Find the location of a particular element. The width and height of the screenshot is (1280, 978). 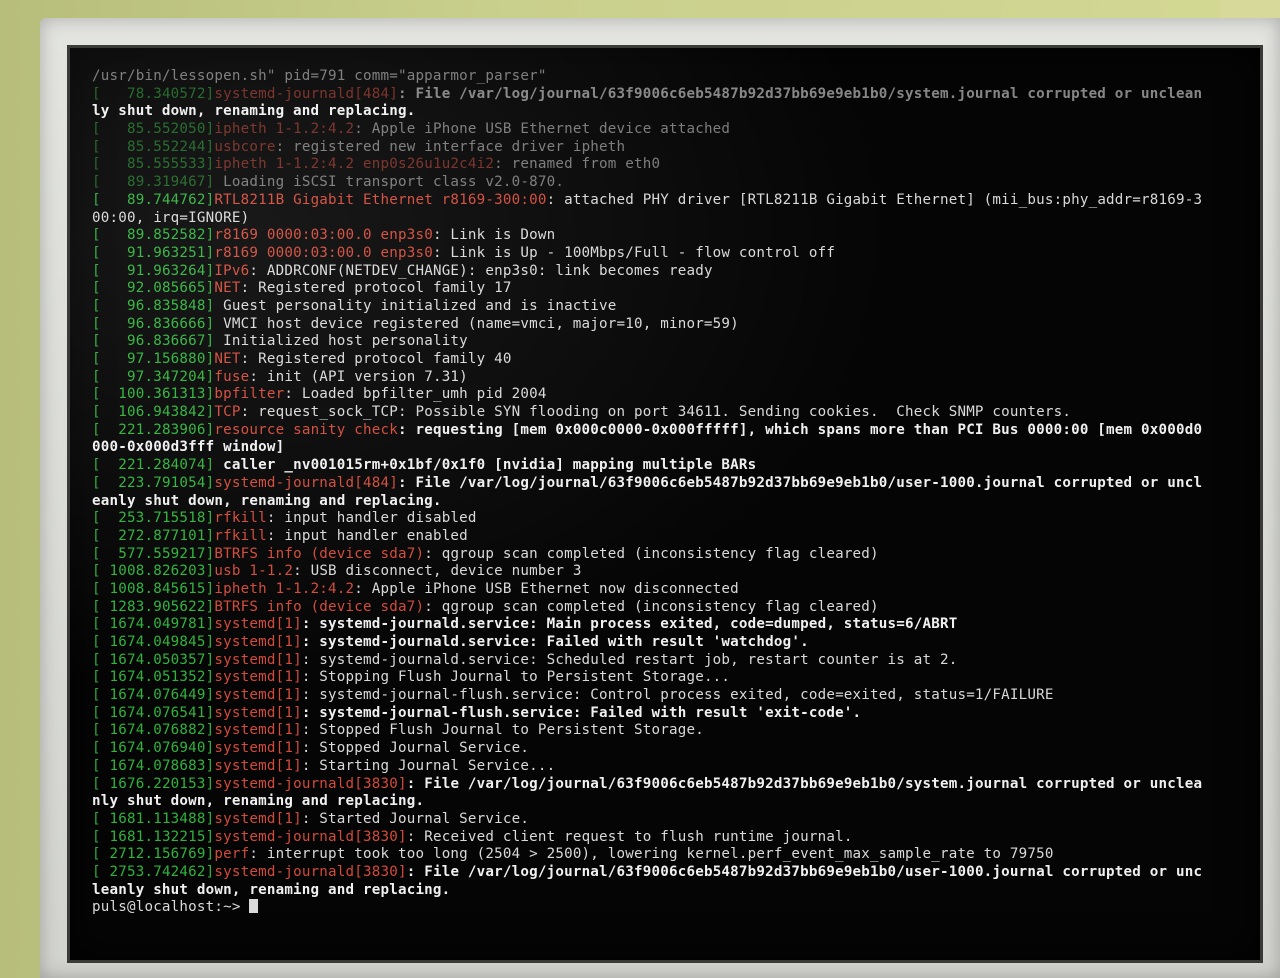

log-line: puls@localhost:~> is located at coordinates (667, 908).